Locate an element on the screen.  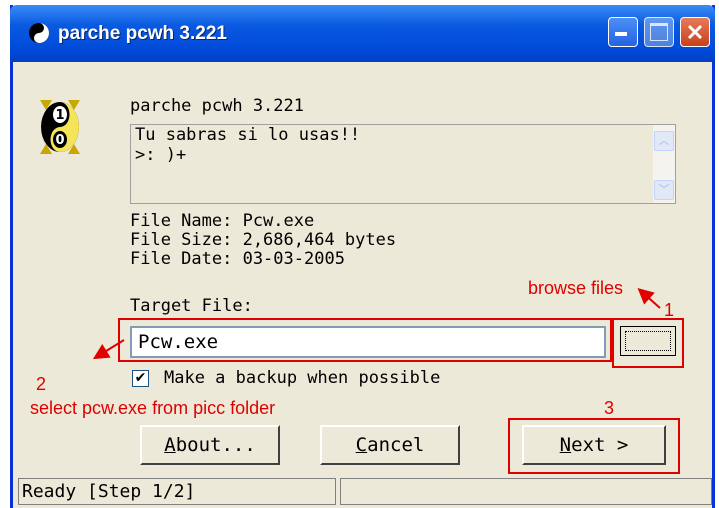
app-name: parche pcwh 3.221 is located at coordinates (217, 106).